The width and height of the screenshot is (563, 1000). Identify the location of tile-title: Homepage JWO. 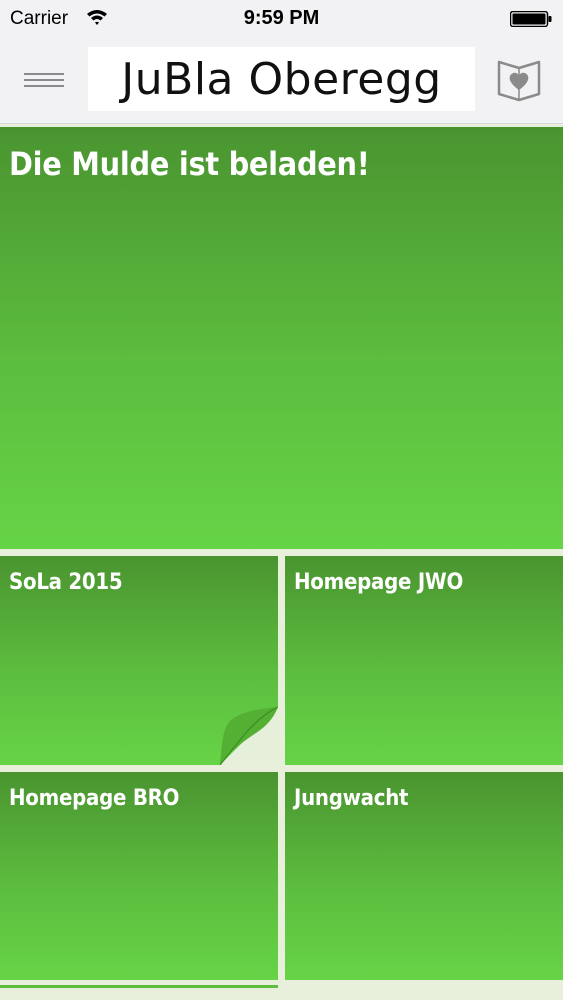
(379, 582).